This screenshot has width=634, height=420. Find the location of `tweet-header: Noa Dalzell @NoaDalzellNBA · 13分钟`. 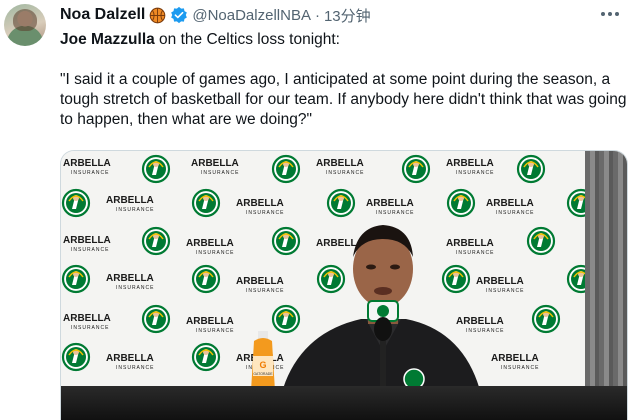

tweet-header: Noa Dalzell @NoaDalzellNBA · 13分钟 is located at coordinates (215, 15).